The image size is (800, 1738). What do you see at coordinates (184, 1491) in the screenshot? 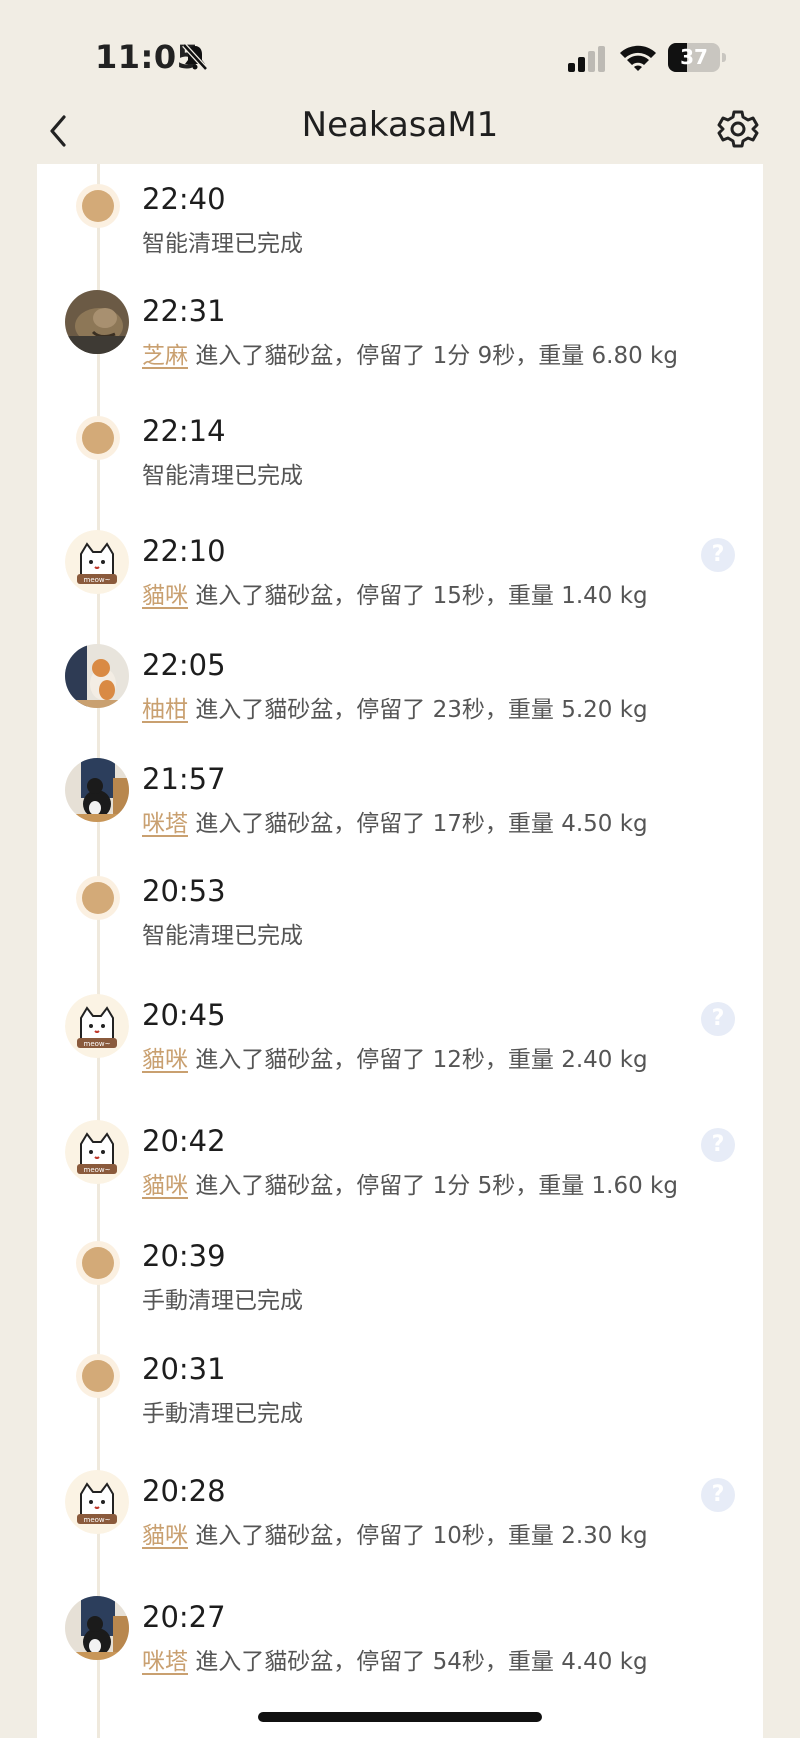
I see `entry-time: 20:28` at bounding box center [184, 1491].